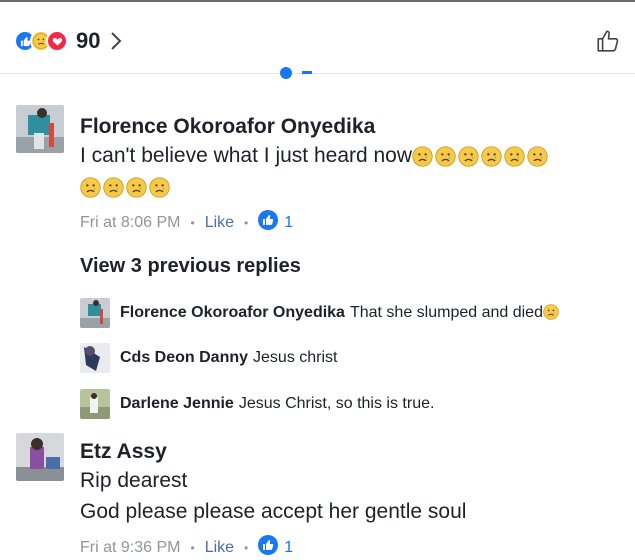  I want to click on thumbs-up-outline-icon, so click(608, 43).